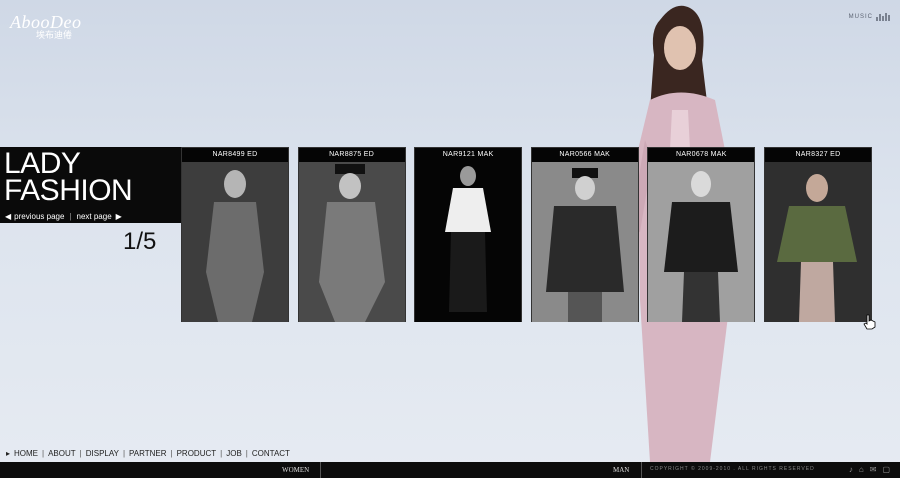 Image resolution: width=900 pixels, height=478 pixels. What do you see at coordinates (701, 155) in the screenshot?
I see `product-code: NAR0678 MAK` at bounding box center [701, 155].